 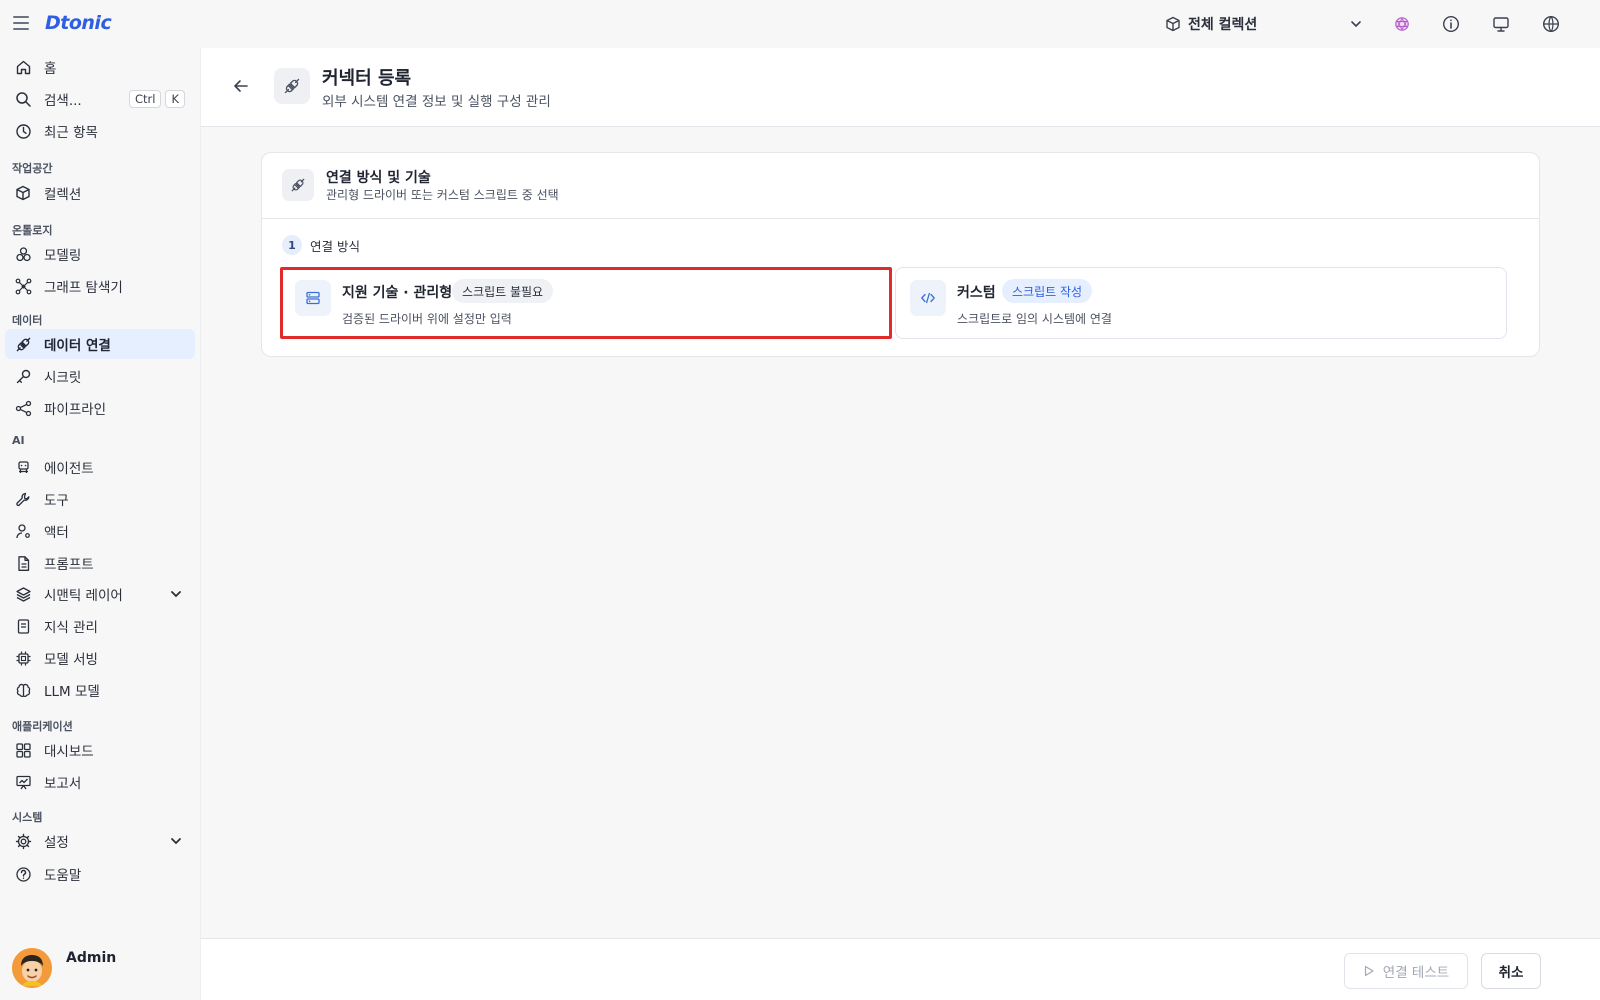 I want to click on sidebar-item-label: 시맨틱 레이어, so click(x=83, y=596).